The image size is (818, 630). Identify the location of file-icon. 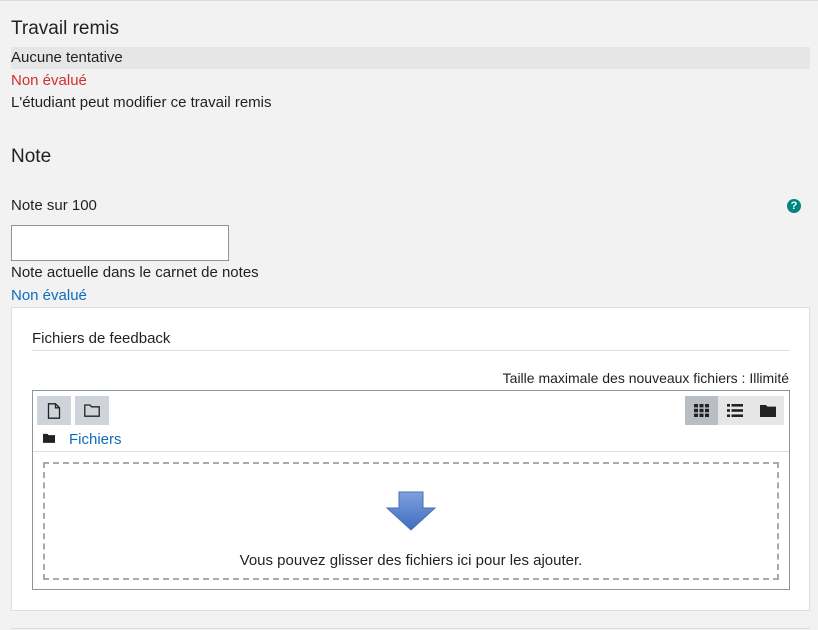
(54, 410).